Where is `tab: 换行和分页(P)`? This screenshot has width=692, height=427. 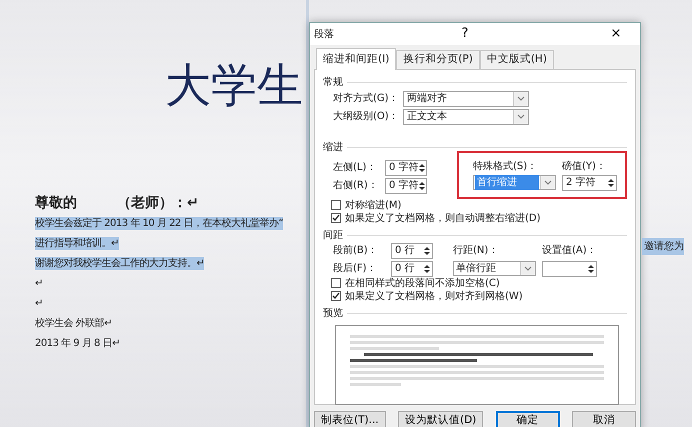 tab: 换行和分页(P) is located at coordinates (438, 59).